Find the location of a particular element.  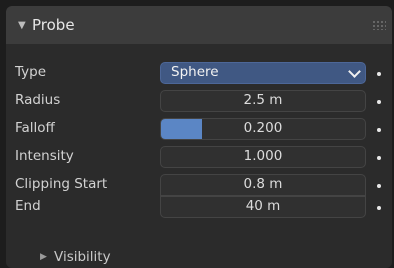

visibility-subpanel-header: ▶ Visibility is located at coordinates (199, 257).